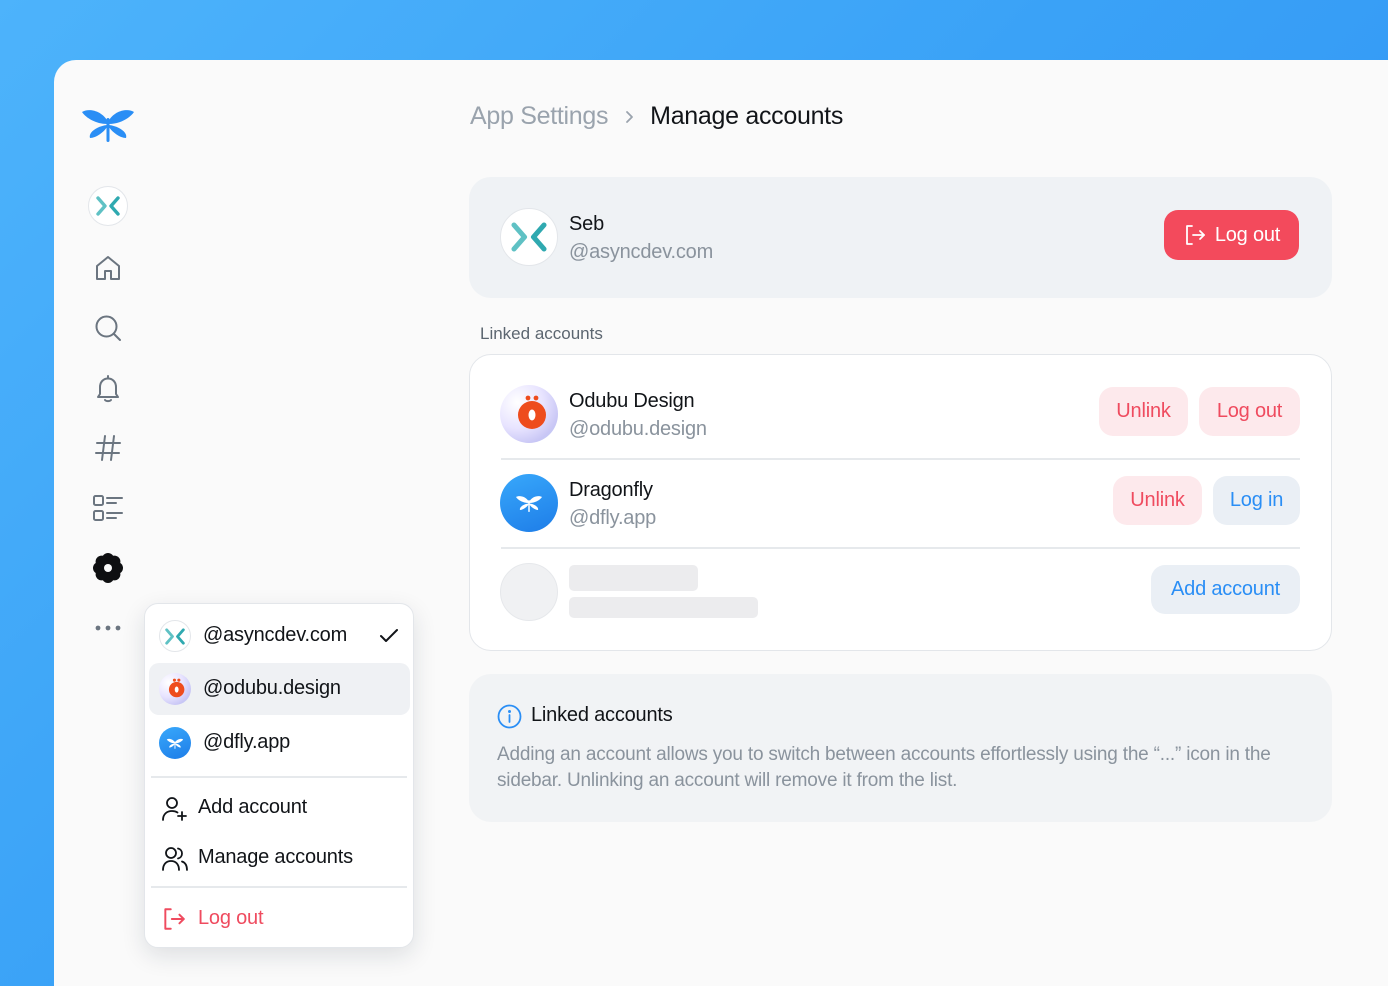  I want to click on page-title: Manage accounts, so click(747, 116).